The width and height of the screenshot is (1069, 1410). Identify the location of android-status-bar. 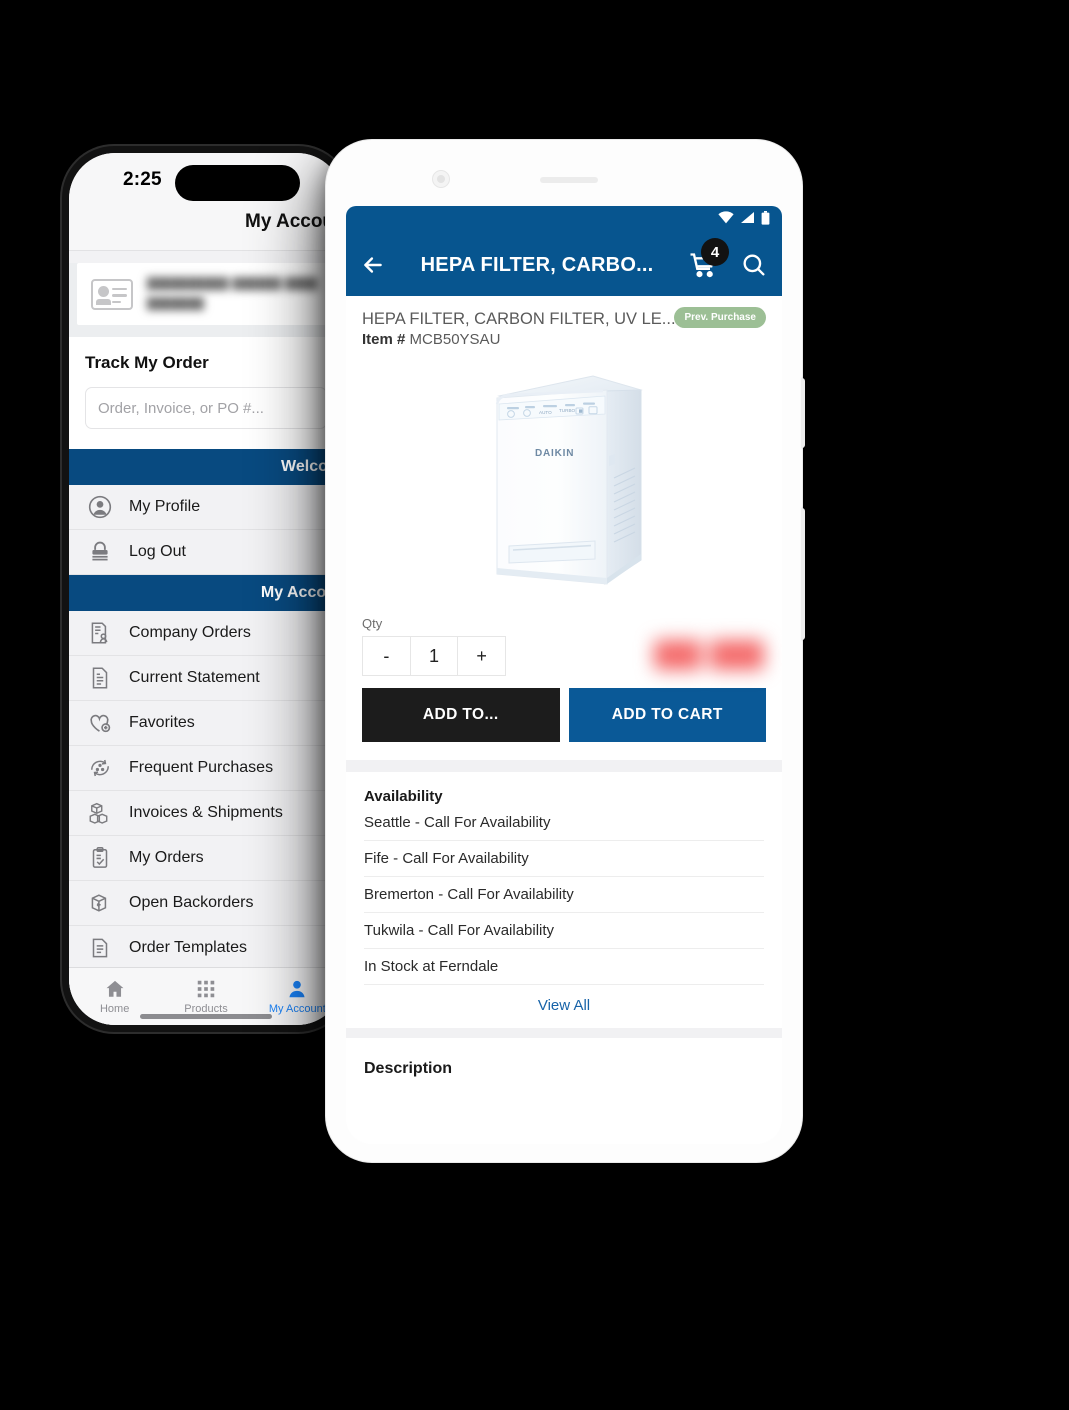
(564, 220).